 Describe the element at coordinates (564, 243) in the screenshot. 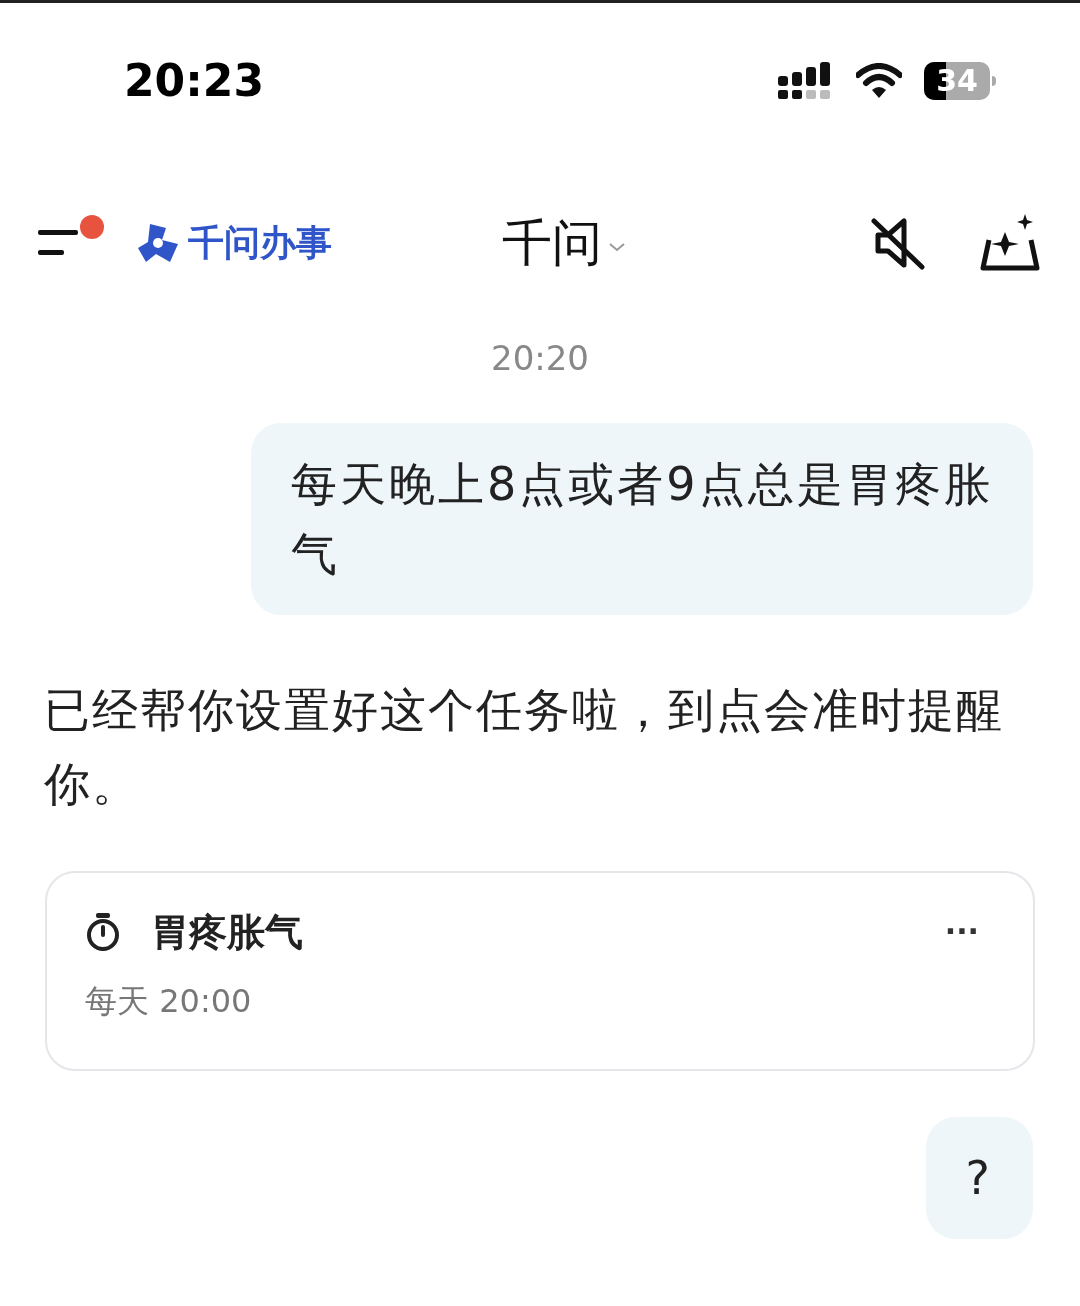

I see `model-selector: 千问` at that location.